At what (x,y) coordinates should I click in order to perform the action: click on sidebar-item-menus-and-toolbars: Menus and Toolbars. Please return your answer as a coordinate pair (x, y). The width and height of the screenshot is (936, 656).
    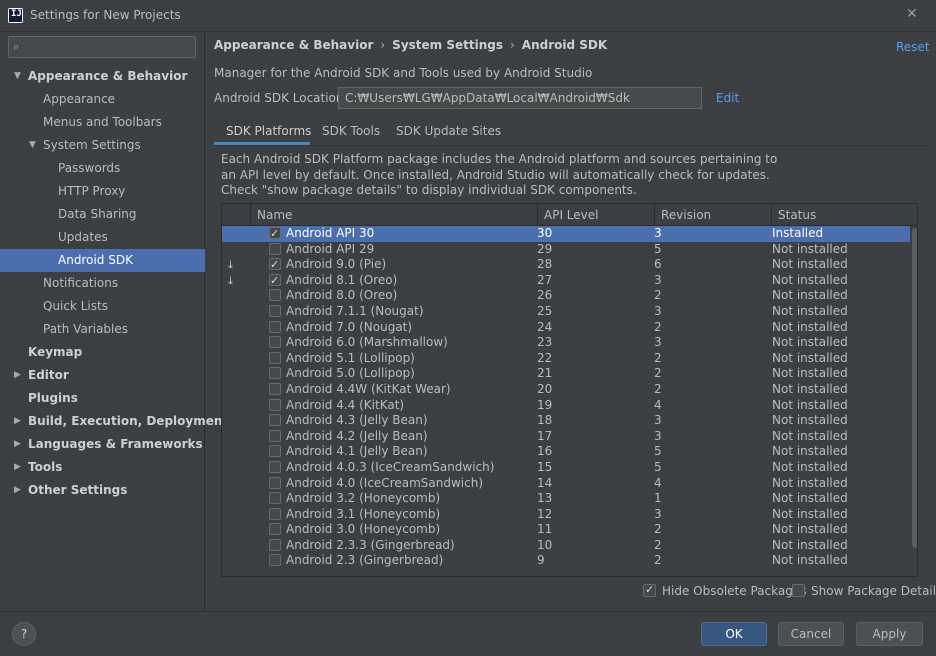
    Looking at the image, I should click on (102, 122).